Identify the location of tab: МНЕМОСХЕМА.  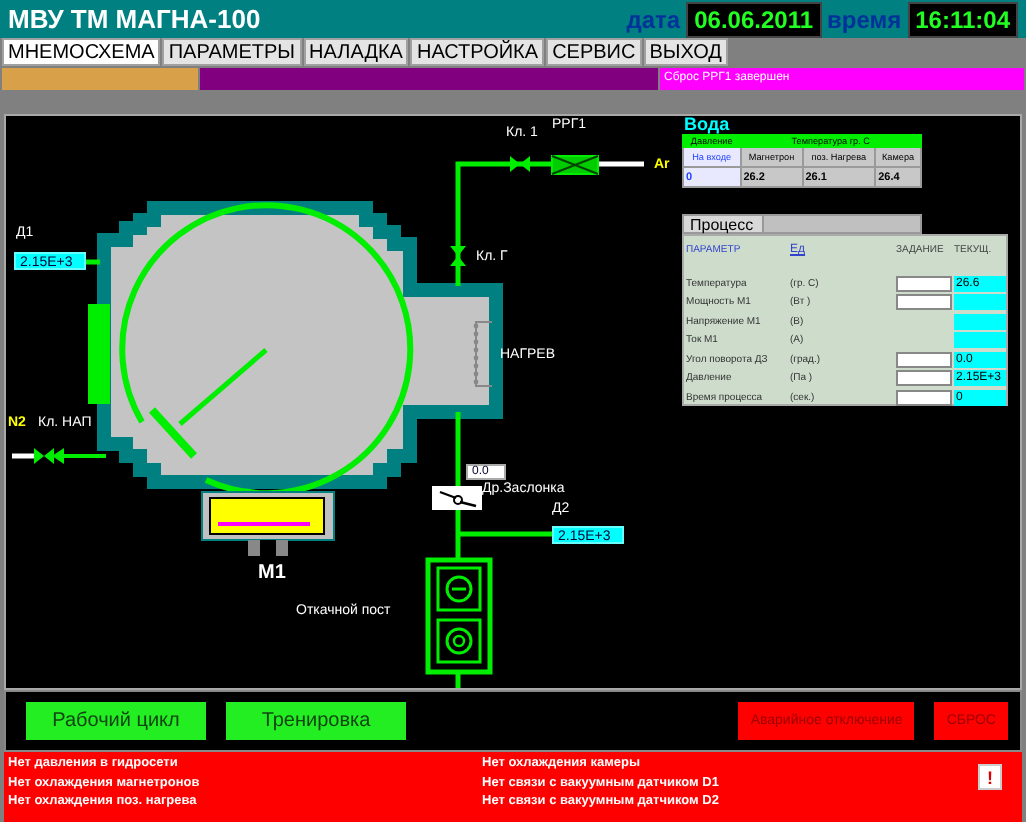
(81, 52).